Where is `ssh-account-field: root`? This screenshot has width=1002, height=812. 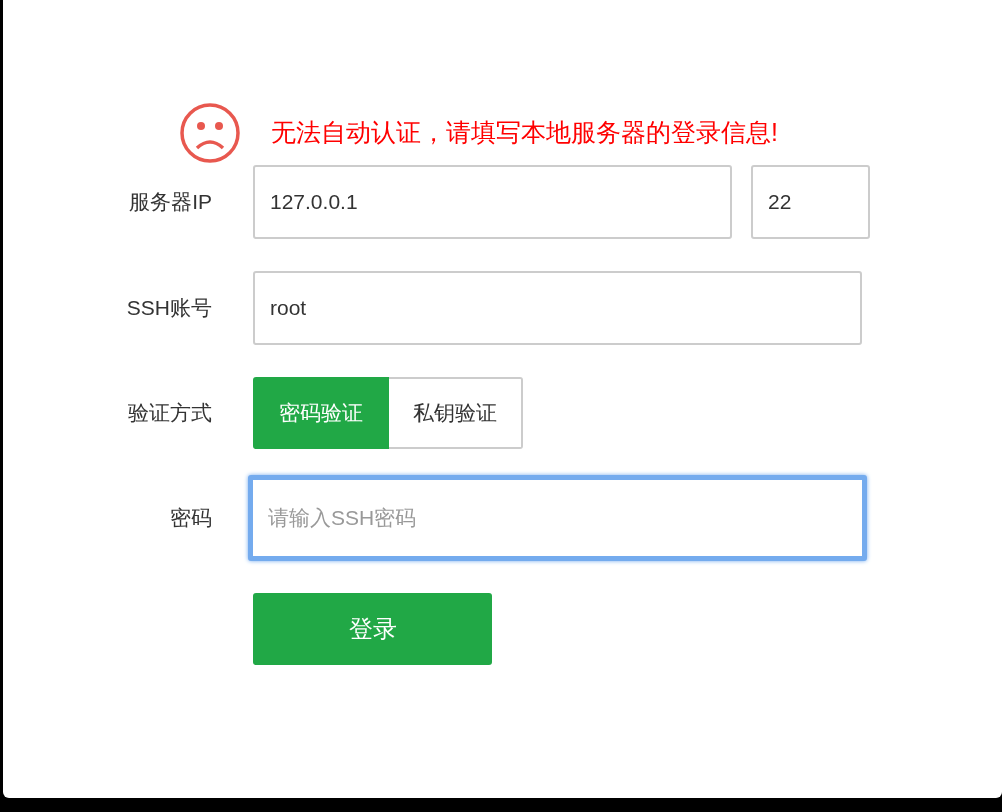
ssh-account-field: root is located at coordinates (557, 308).